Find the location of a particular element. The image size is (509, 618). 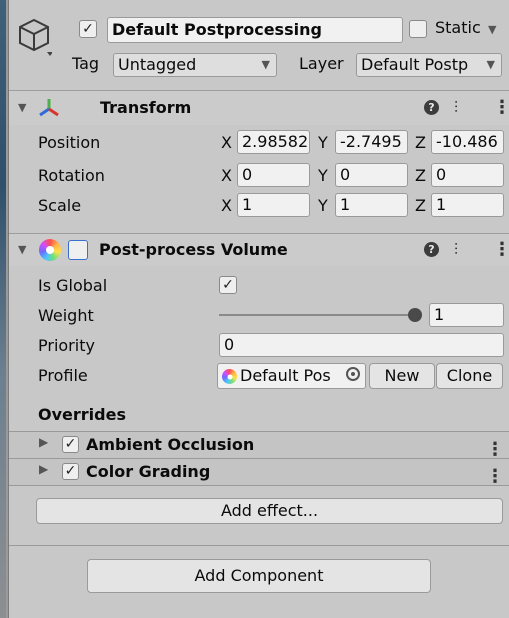

effect-name: Color Grading is located at coordinates (148, 471).